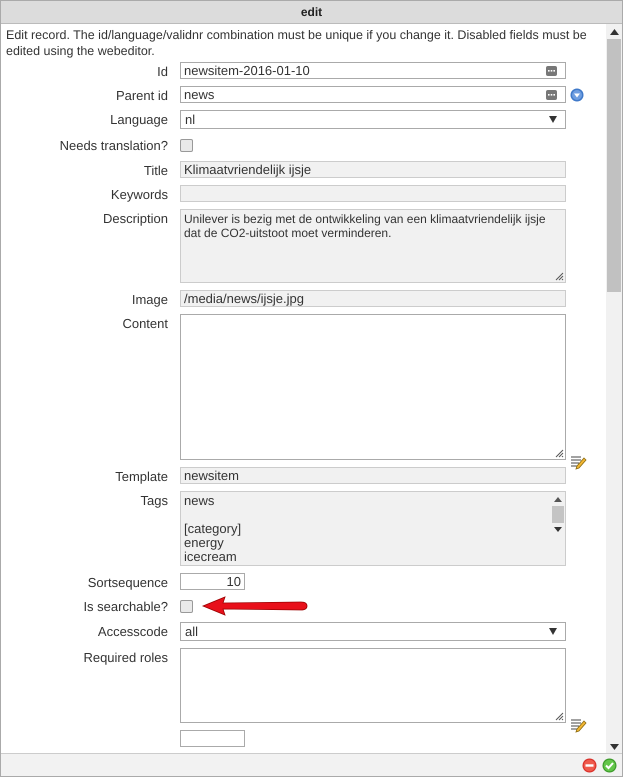  I want to click on scroll-up-icon, so click(614, 32).